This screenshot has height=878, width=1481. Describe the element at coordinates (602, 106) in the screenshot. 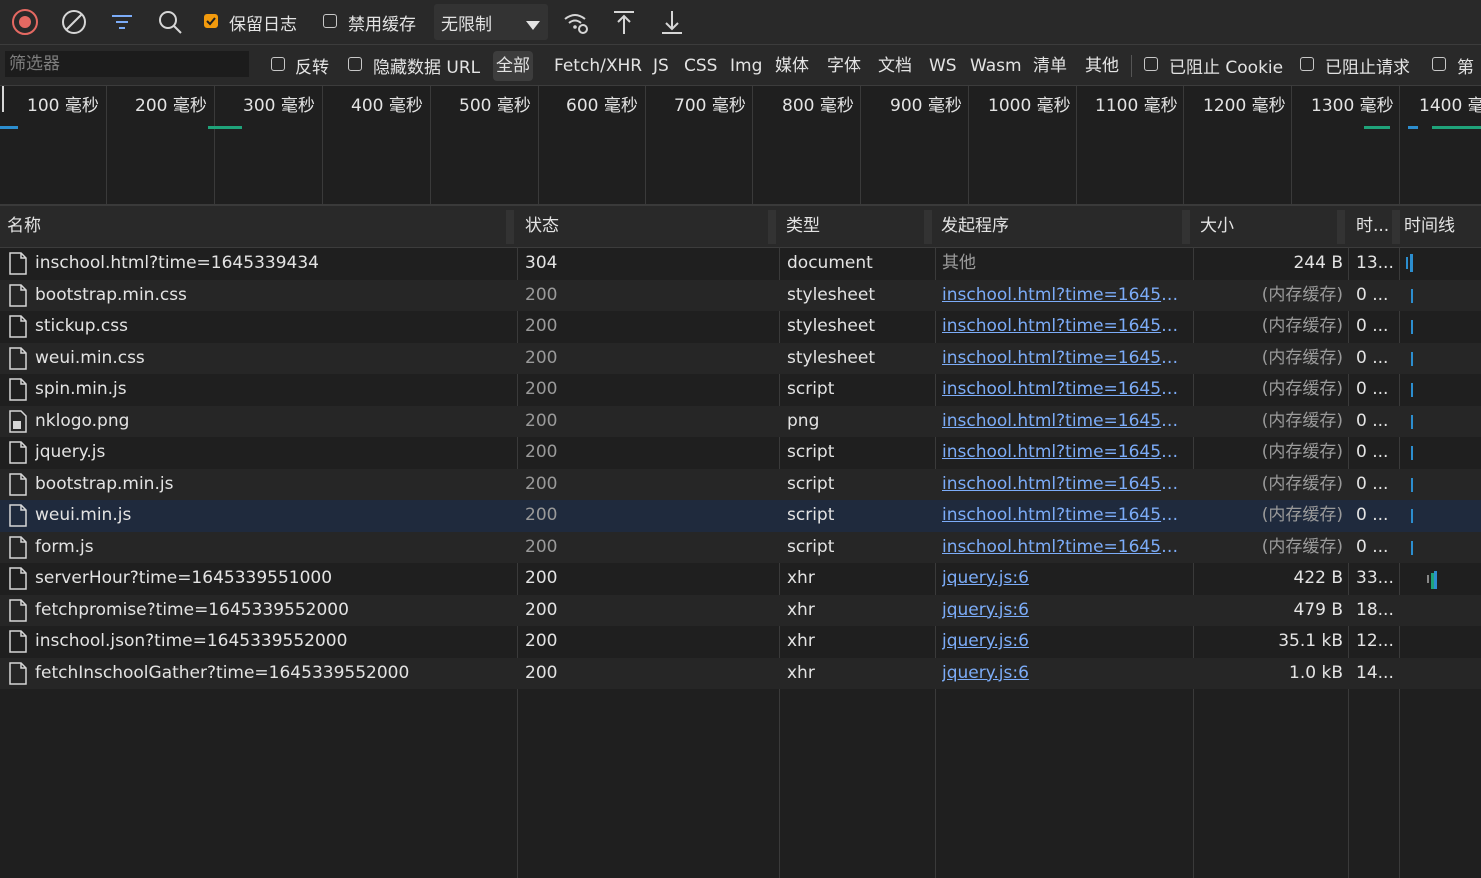

I see `tick-label: 600 毫秒` at that location.